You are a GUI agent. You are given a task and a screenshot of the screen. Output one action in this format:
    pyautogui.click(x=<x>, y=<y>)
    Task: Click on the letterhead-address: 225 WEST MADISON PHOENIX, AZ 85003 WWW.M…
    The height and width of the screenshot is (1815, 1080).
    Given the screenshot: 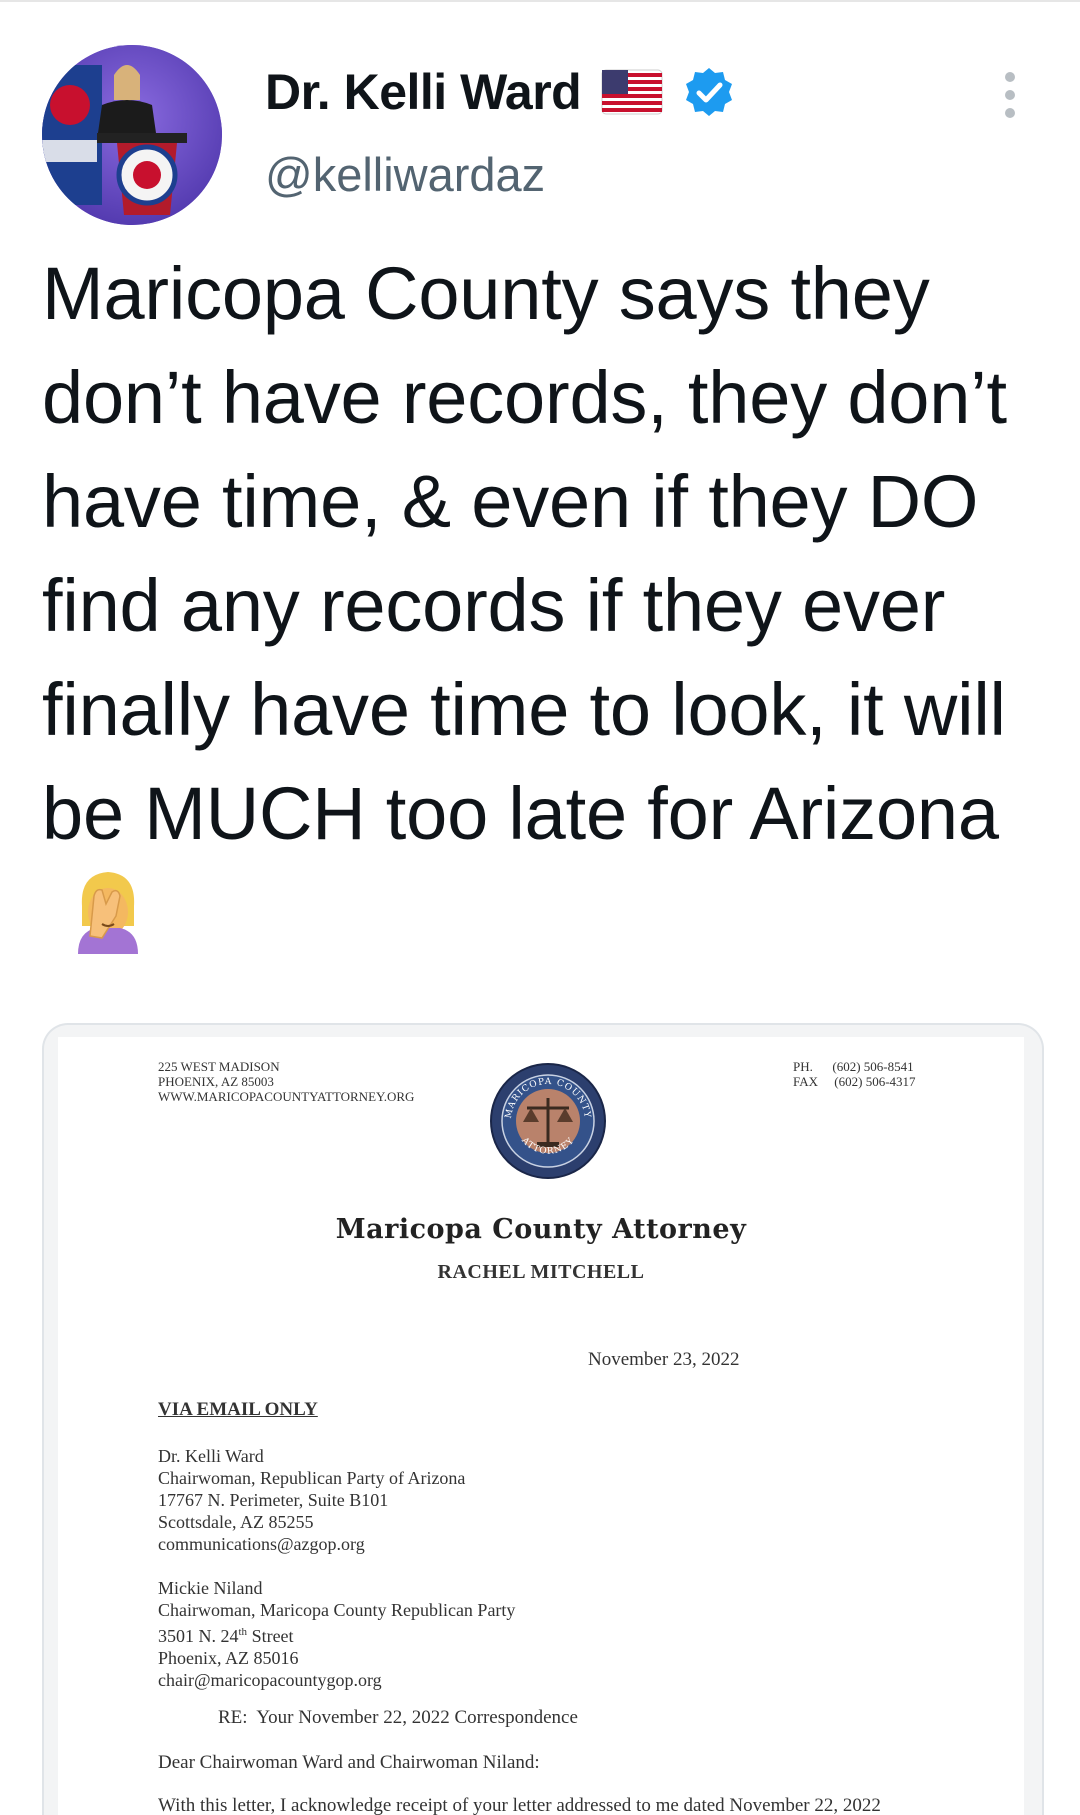 What is the action you would take?
    pyautogui.click(x=286, y=1081)
    